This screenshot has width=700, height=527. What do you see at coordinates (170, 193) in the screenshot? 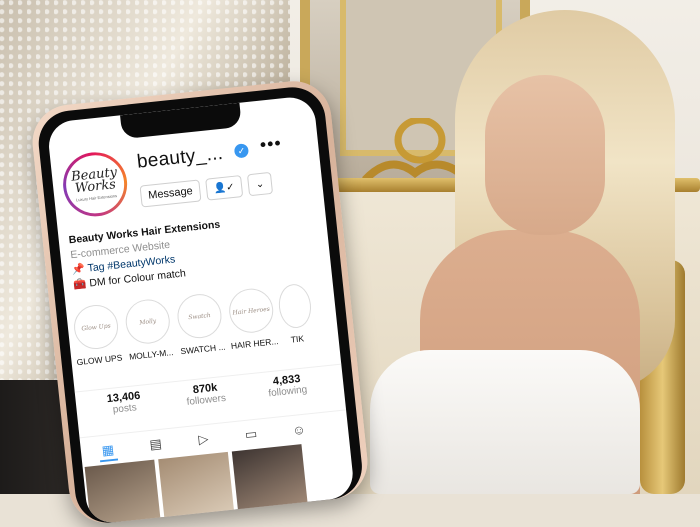
I see `message-button: Message` at bounding box center [170, 193].